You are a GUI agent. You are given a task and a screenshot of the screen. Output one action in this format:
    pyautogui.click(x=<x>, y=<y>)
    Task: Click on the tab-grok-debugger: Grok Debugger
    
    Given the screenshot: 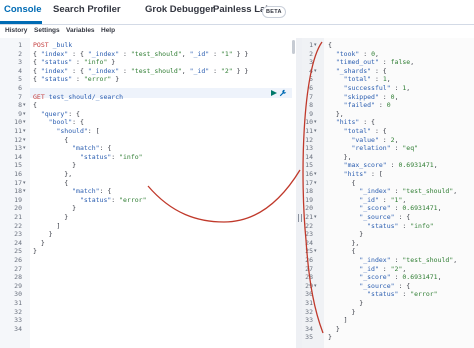 What is the action you would take?
    pyautogui.click(x=179, y=9)
    